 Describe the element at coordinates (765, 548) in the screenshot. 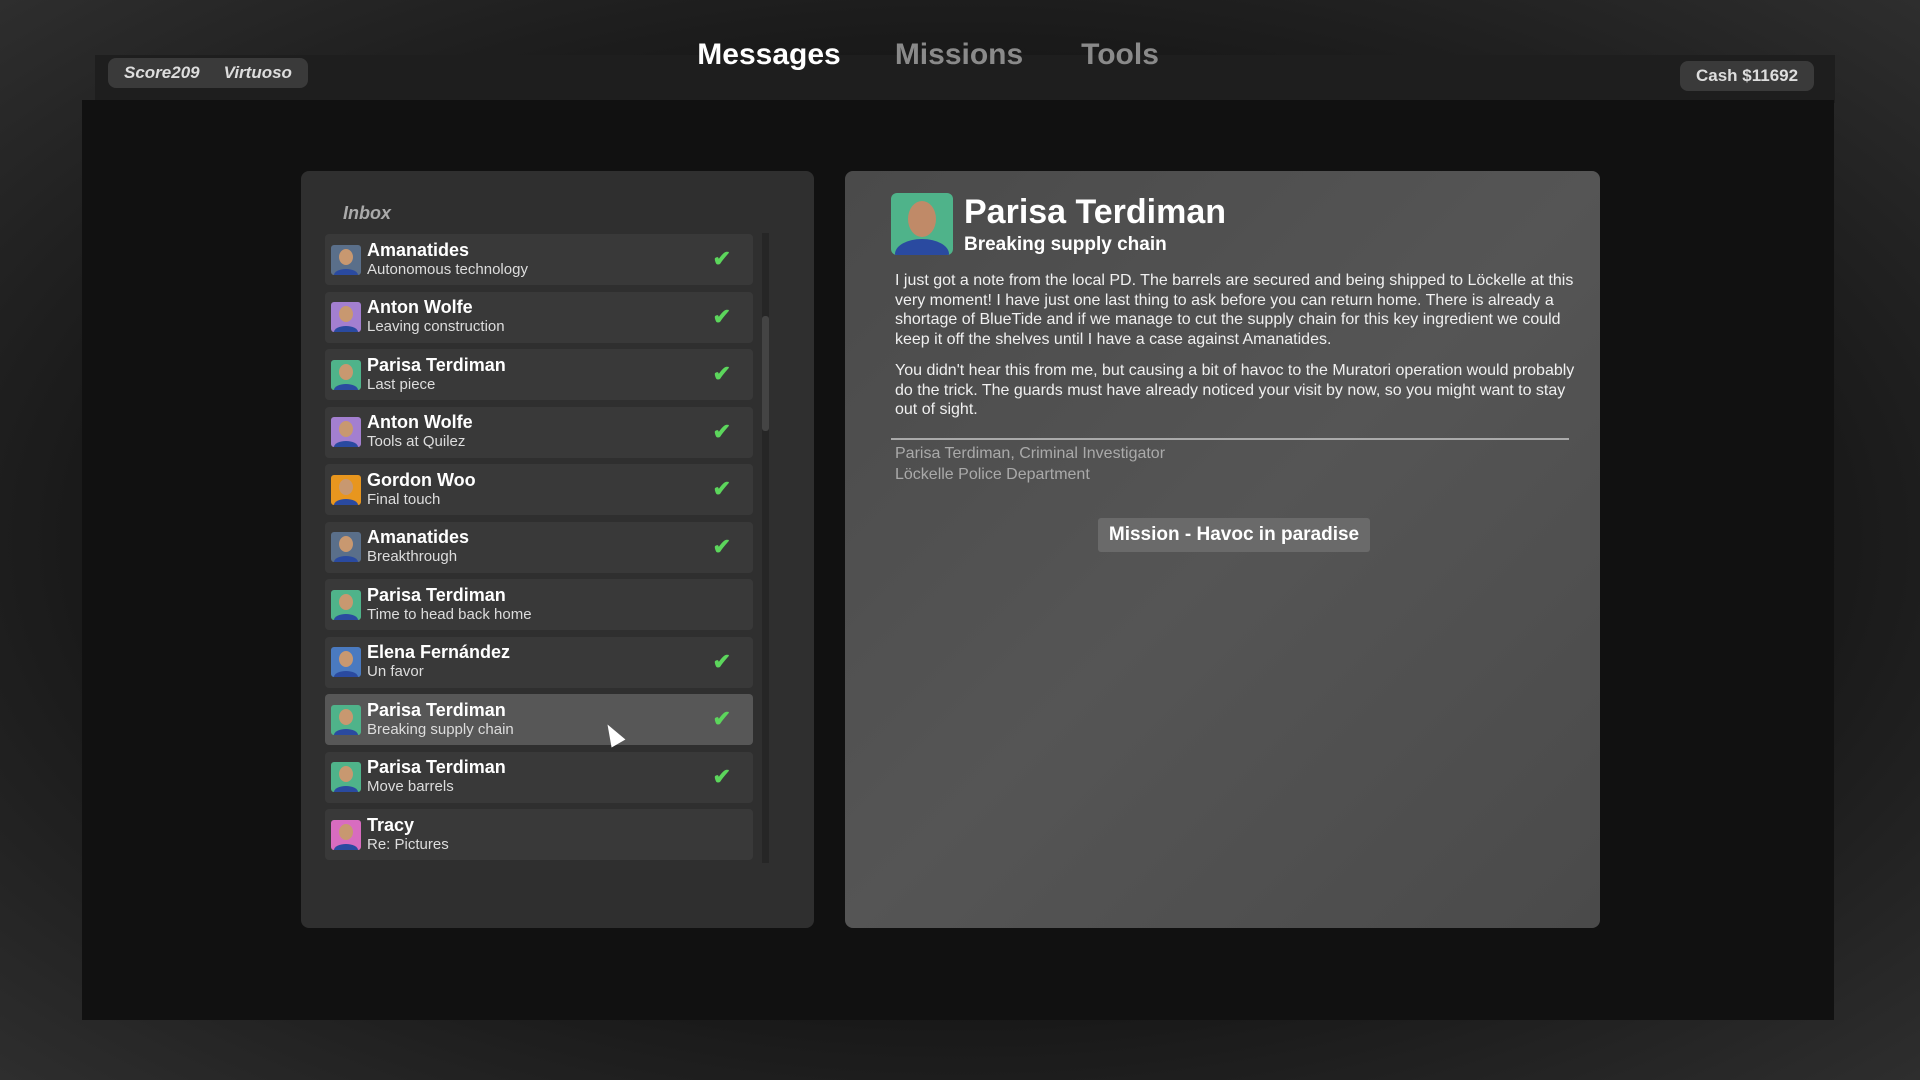

I see `inbox-scrollbar` at that location.